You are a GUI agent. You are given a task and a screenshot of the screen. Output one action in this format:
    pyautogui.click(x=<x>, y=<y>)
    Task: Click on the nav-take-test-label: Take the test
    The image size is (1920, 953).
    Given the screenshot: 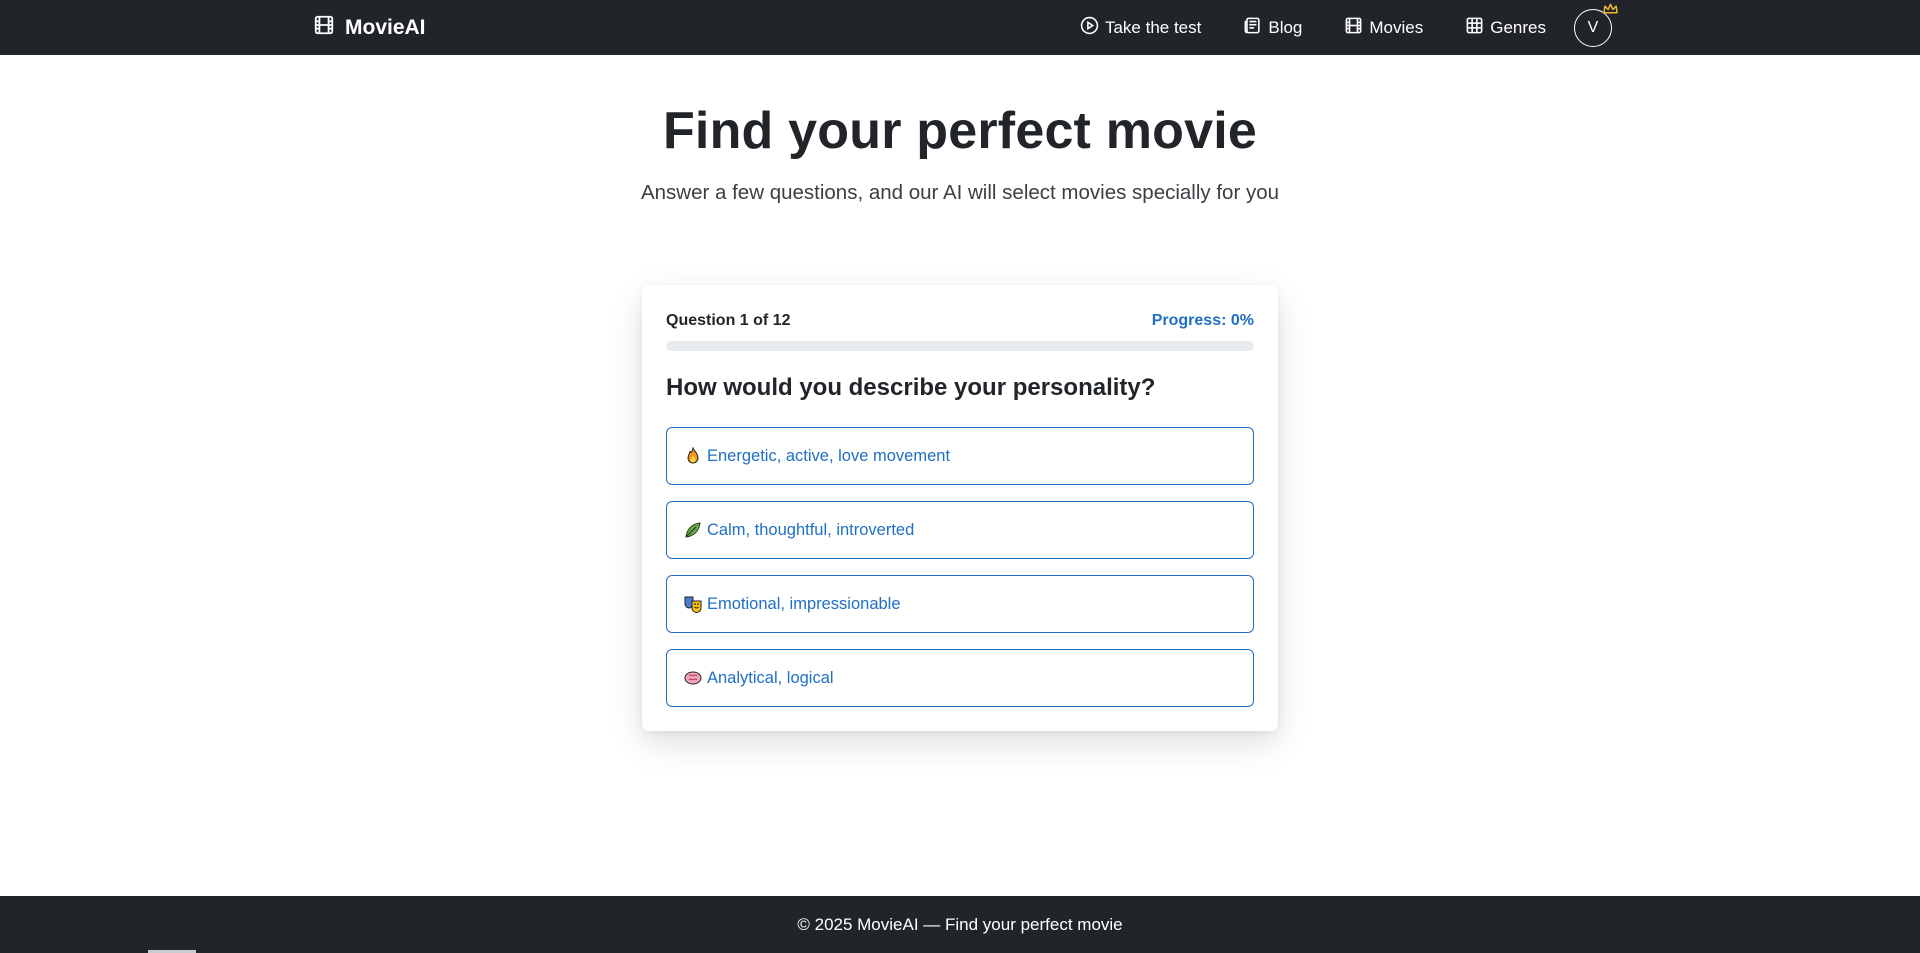 What is the action you would take?
    pyautogui.click(x=1153, y=27)
    